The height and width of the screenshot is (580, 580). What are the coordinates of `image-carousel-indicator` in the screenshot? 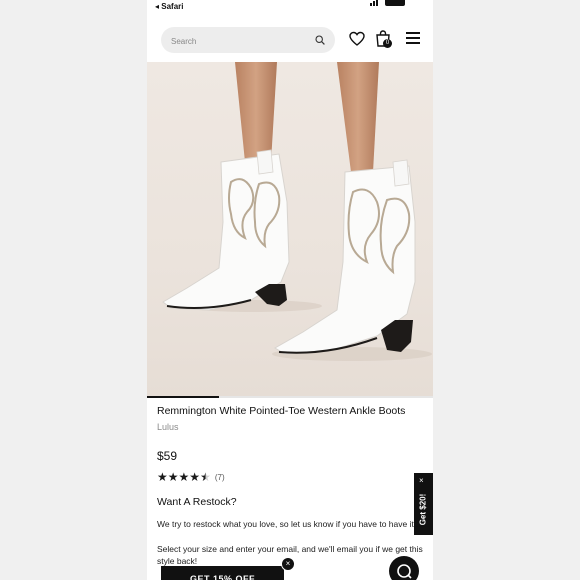 It's located at (290, 397).